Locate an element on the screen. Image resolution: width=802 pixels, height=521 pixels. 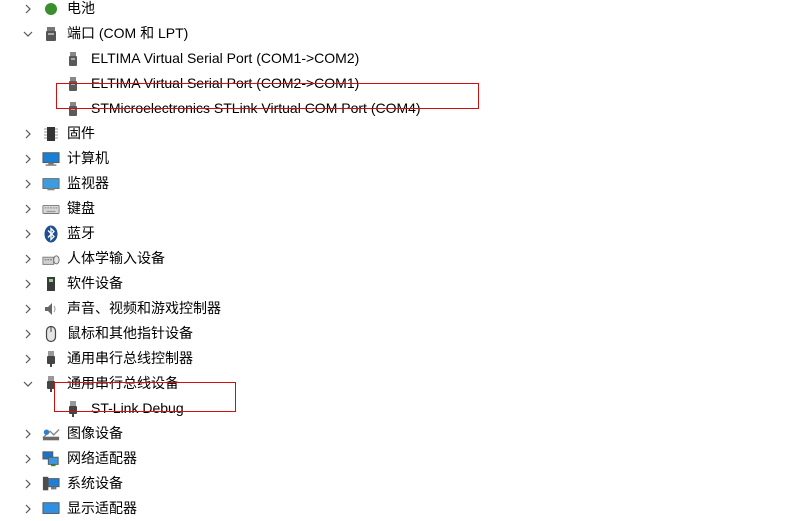
tree-item-label: 蓝牙 is located at coordinates (81, 233).